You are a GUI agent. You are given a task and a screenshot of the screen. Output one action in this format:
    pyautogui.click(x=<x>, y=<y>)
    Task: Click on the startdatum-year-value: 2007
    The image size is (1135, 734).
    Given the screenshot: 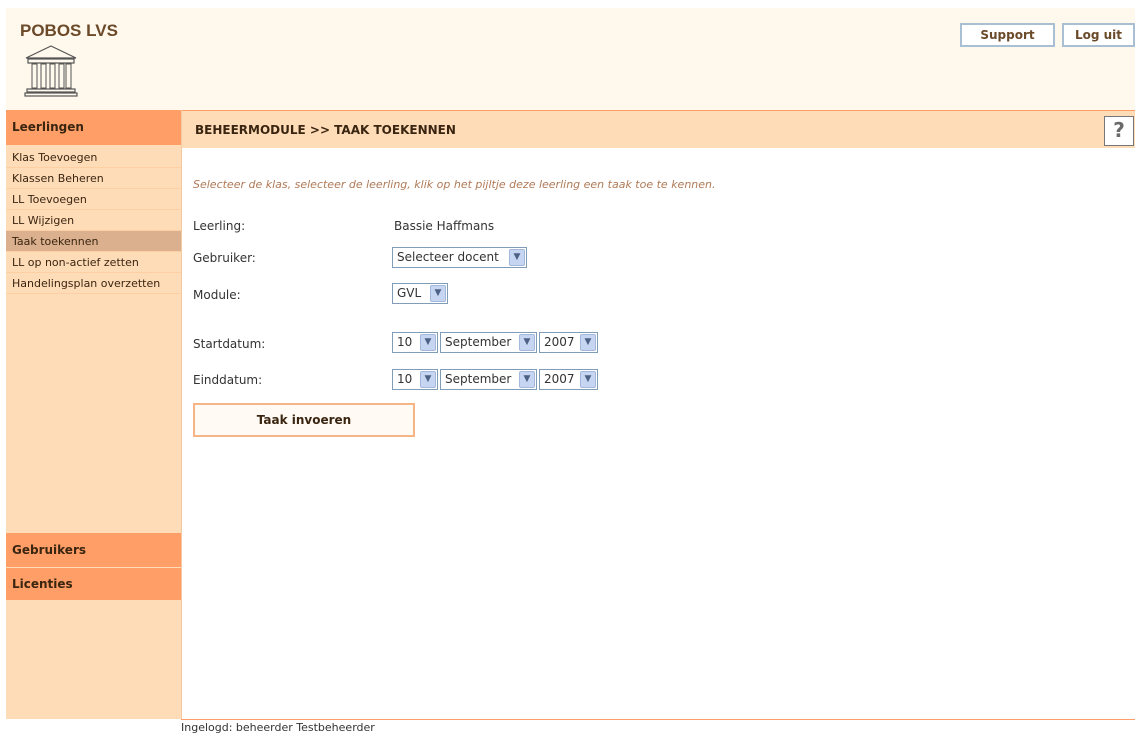 What is the action you would take?
    pyautogui.click(x=559, y=342)
    